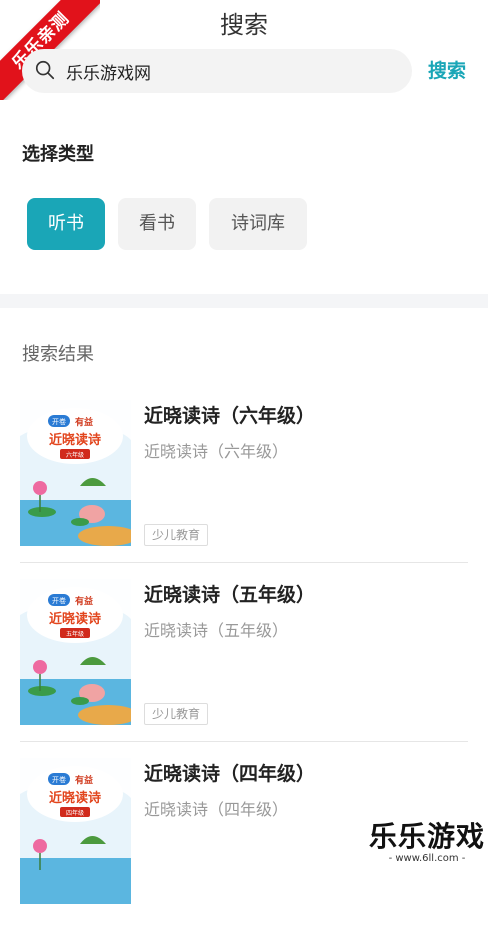 The height and width of the screenshot is (937, 488). Describe the element at coordinates (58, 154) in the screenshot. I see `type-section-label: 选择类型` at that location.